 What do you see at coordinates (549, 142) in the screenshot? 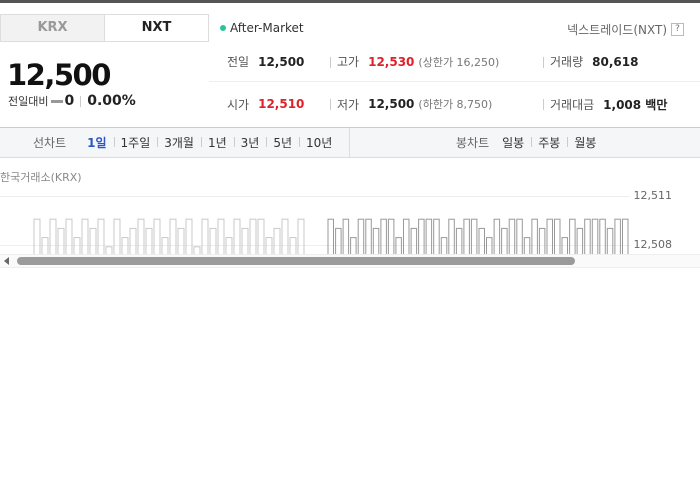
I see `period-weekly: 주봉` at bounding box center [549, 142].